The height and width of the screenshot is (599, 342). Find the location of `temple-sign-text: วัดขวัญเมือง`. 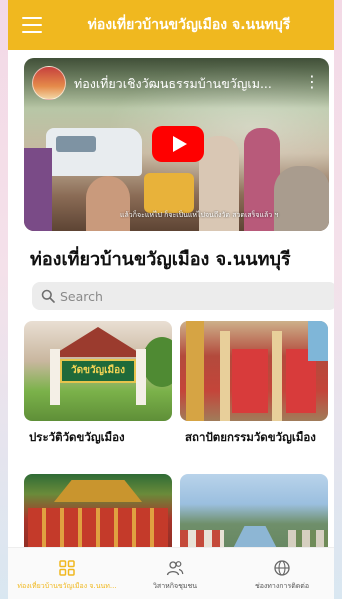

temple-sign-text: วัดขวัญเมือง is located at coordinates (98, 370).